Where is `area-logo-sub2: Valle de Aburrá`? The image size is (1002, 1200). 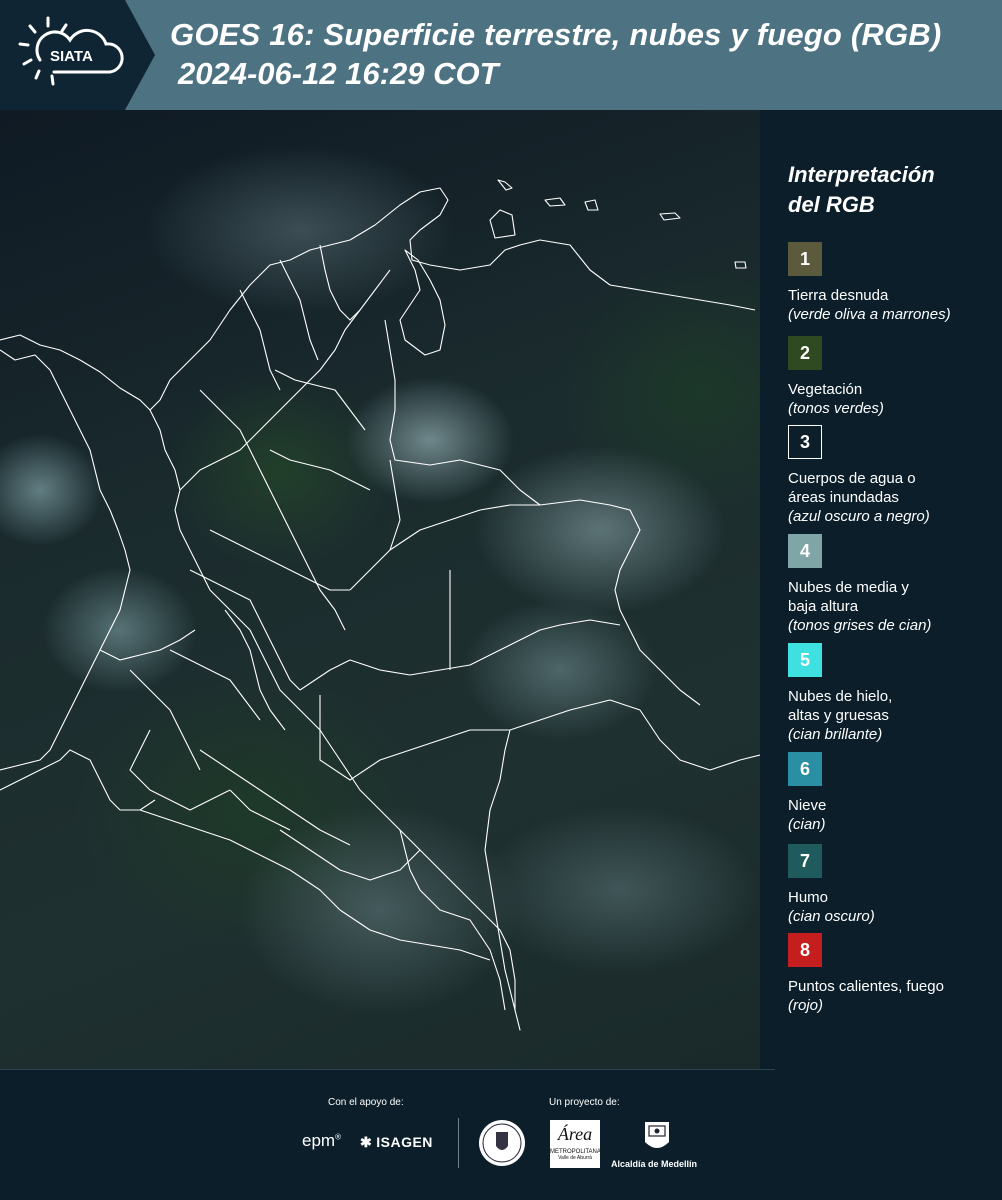
area-logo-sub2: Valle de Aburrá is located at coordinates (575, 1158).